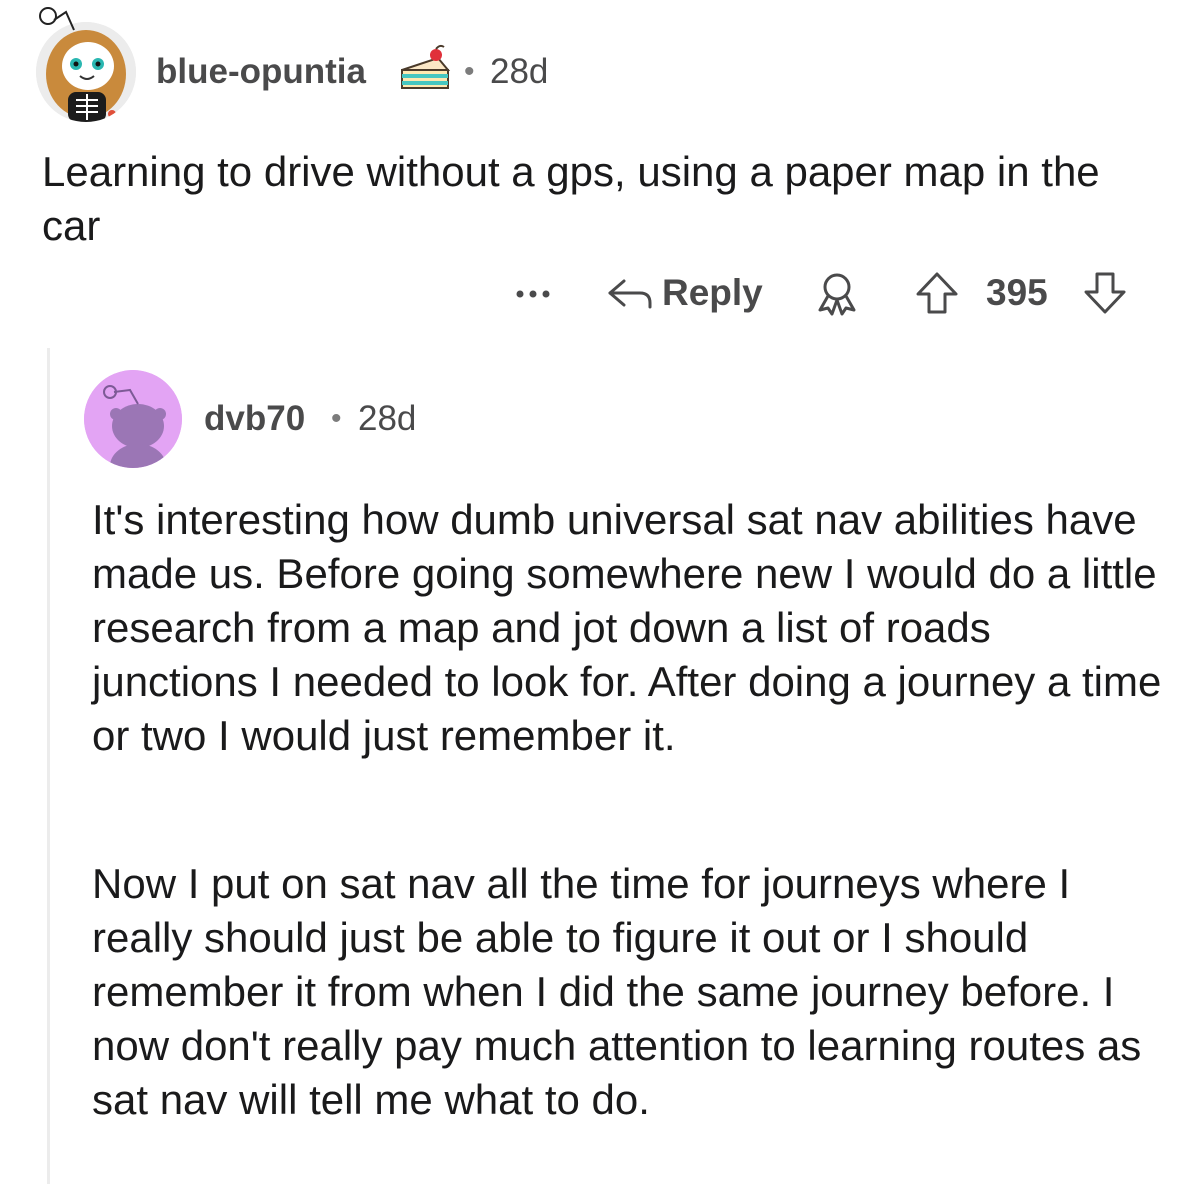 This screenshot has width=1179, height=1184. Describe the element at coordinates (57, 19) in the screenshot. I see `antenna-icon` at that location.